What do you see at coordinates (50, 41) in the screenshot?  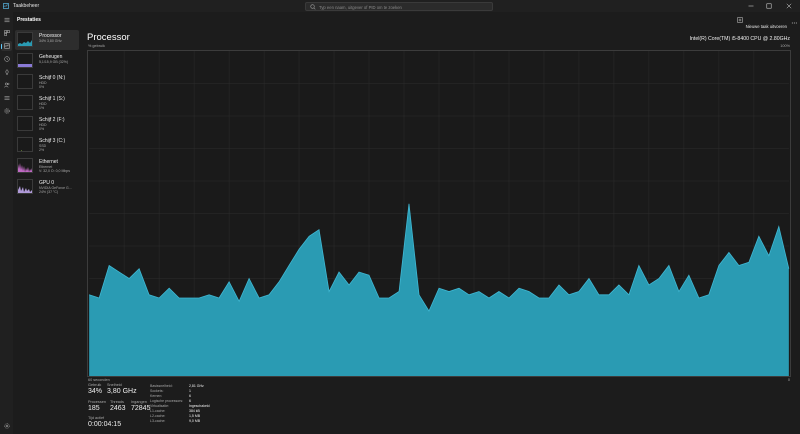 I see `perf-item-detail: 34% 3,80 GHz` at bounding box center [50, 41].